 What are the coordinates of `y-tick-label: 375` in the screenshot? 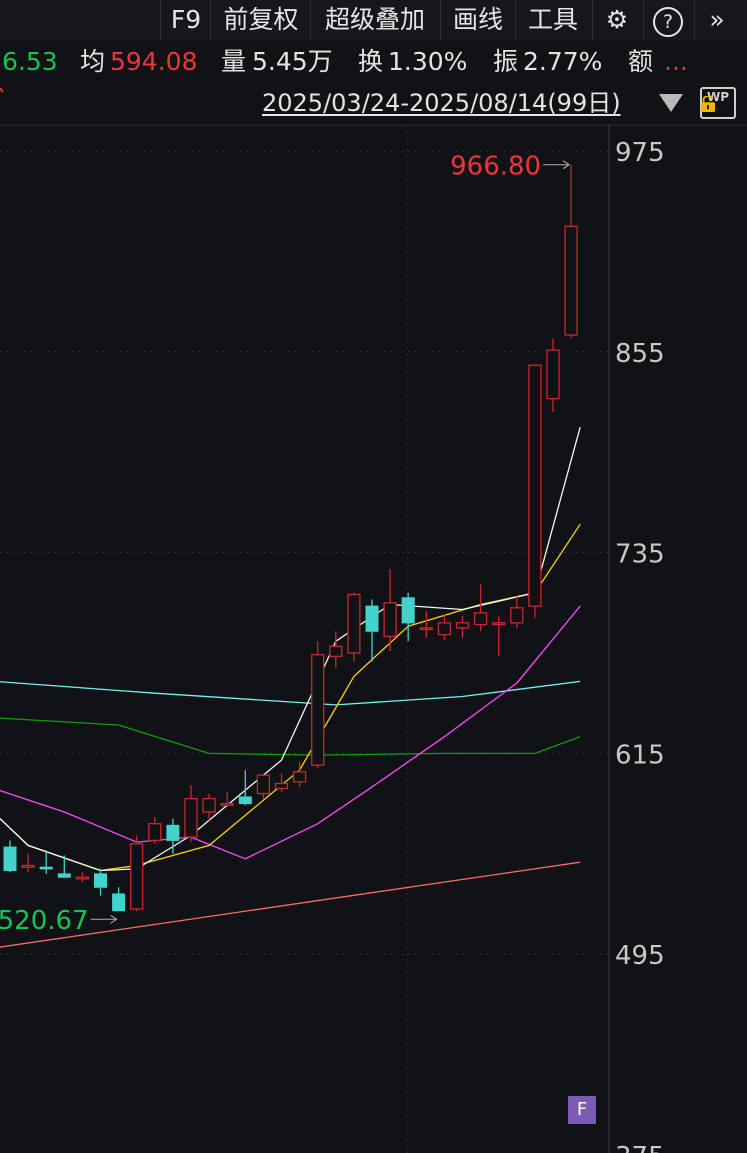 It's located at (640, 1147).